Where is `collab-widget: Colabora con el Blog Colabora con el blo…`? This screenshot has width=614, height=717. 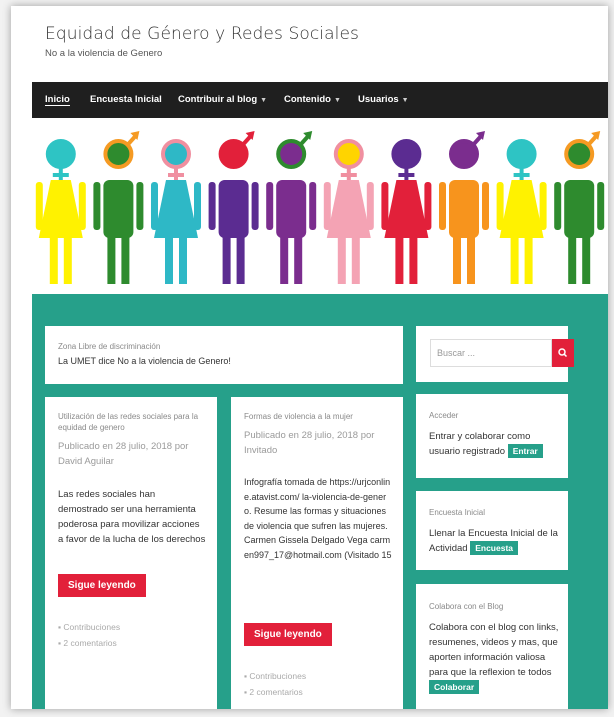
collab-widget: Colabora con el Blog Colabora con el blo… is located at coordinates (492, 646).